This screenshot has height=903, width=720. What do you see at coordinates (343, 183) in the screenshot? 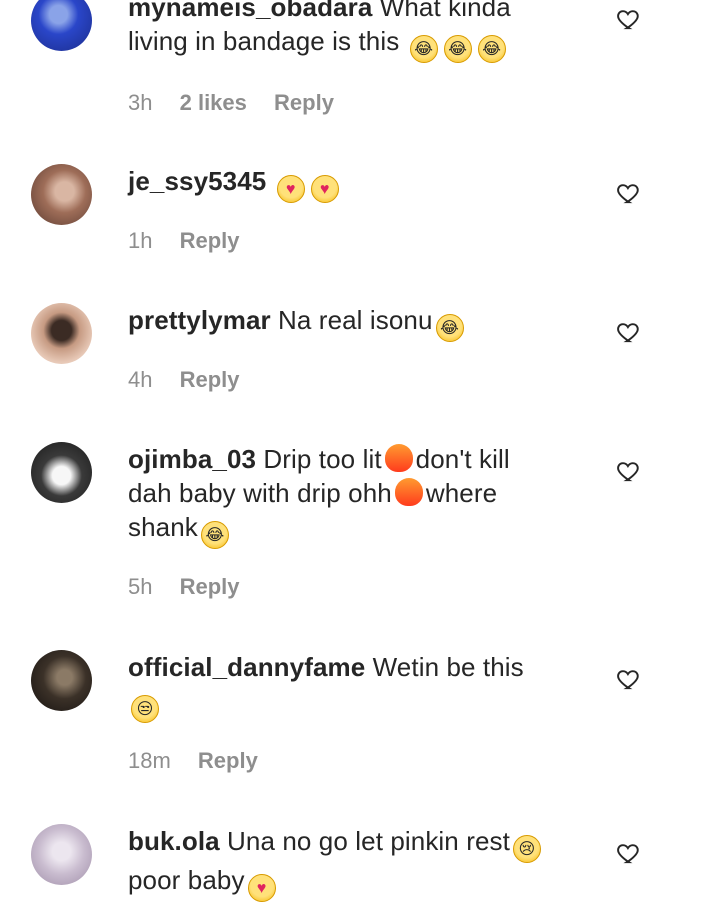
I see `comment-text: je_ssy5345 ♥ ♥` at bounding box center [343, 183].